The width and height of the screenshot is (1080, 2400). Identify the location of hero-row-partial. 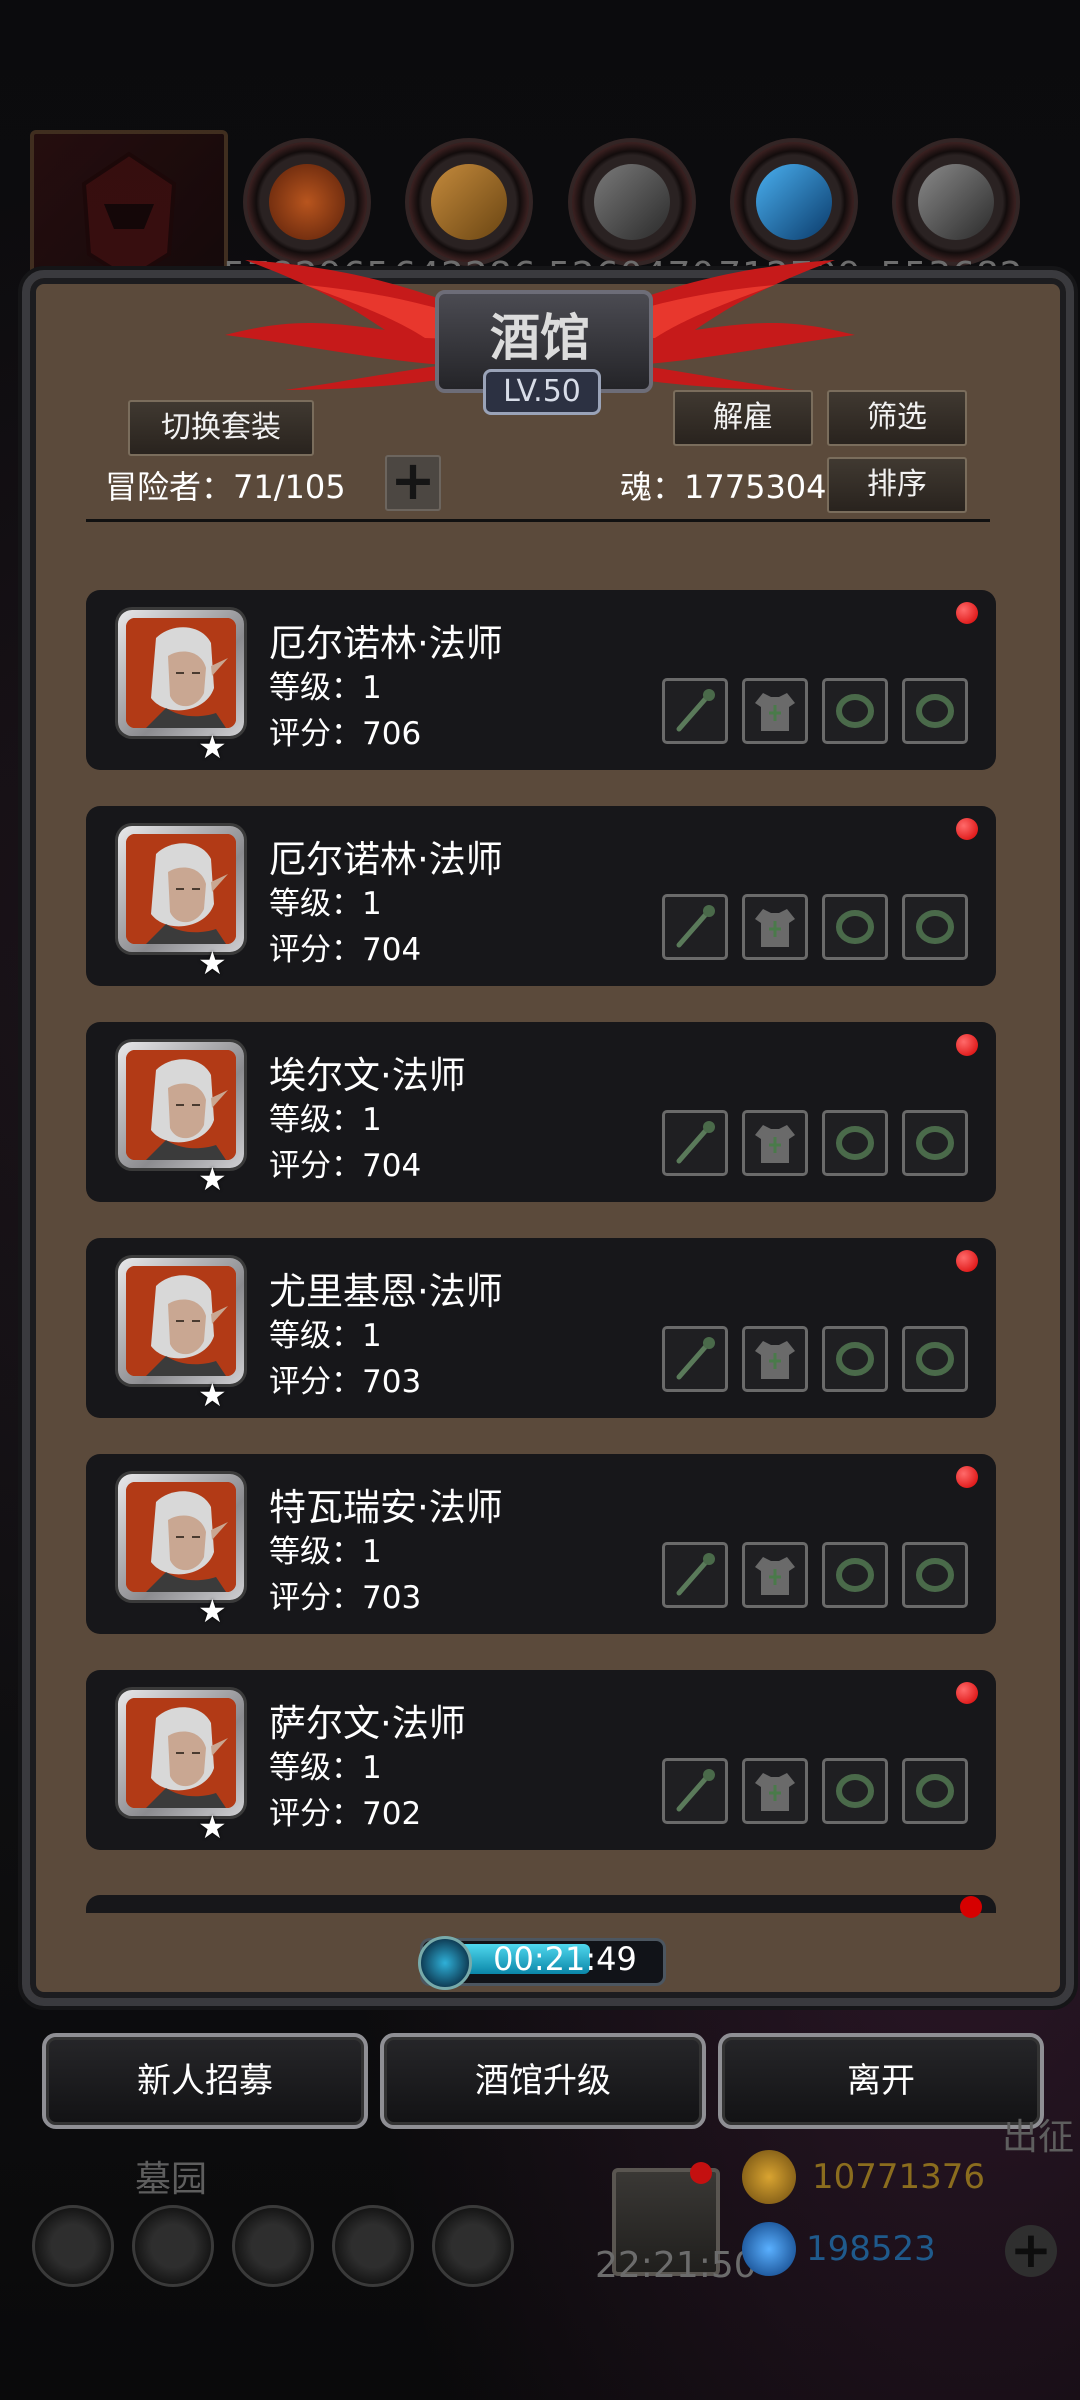
(541, 1904).